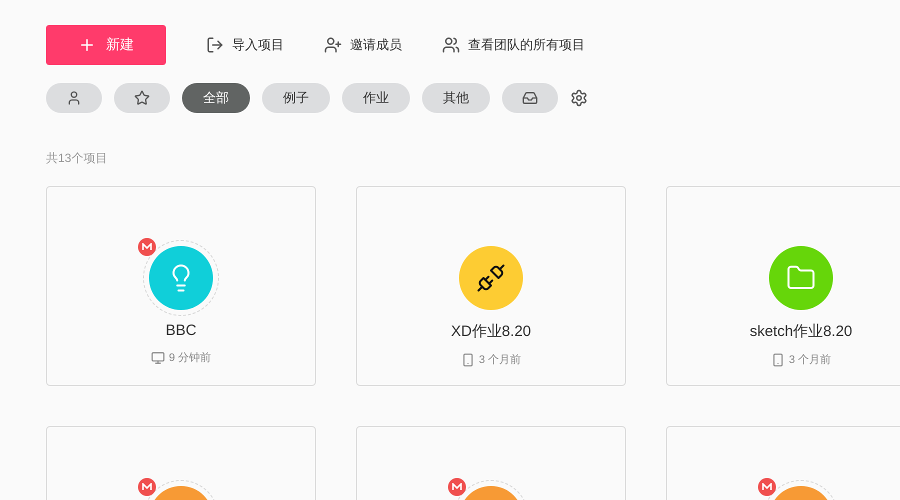 Image resolution: width=900 pixels, height=500 pixels. What do you see at coordinates (376, 98) in the screenshot?
I see `filter-chip: 作业` at bounding box center [376, 98].